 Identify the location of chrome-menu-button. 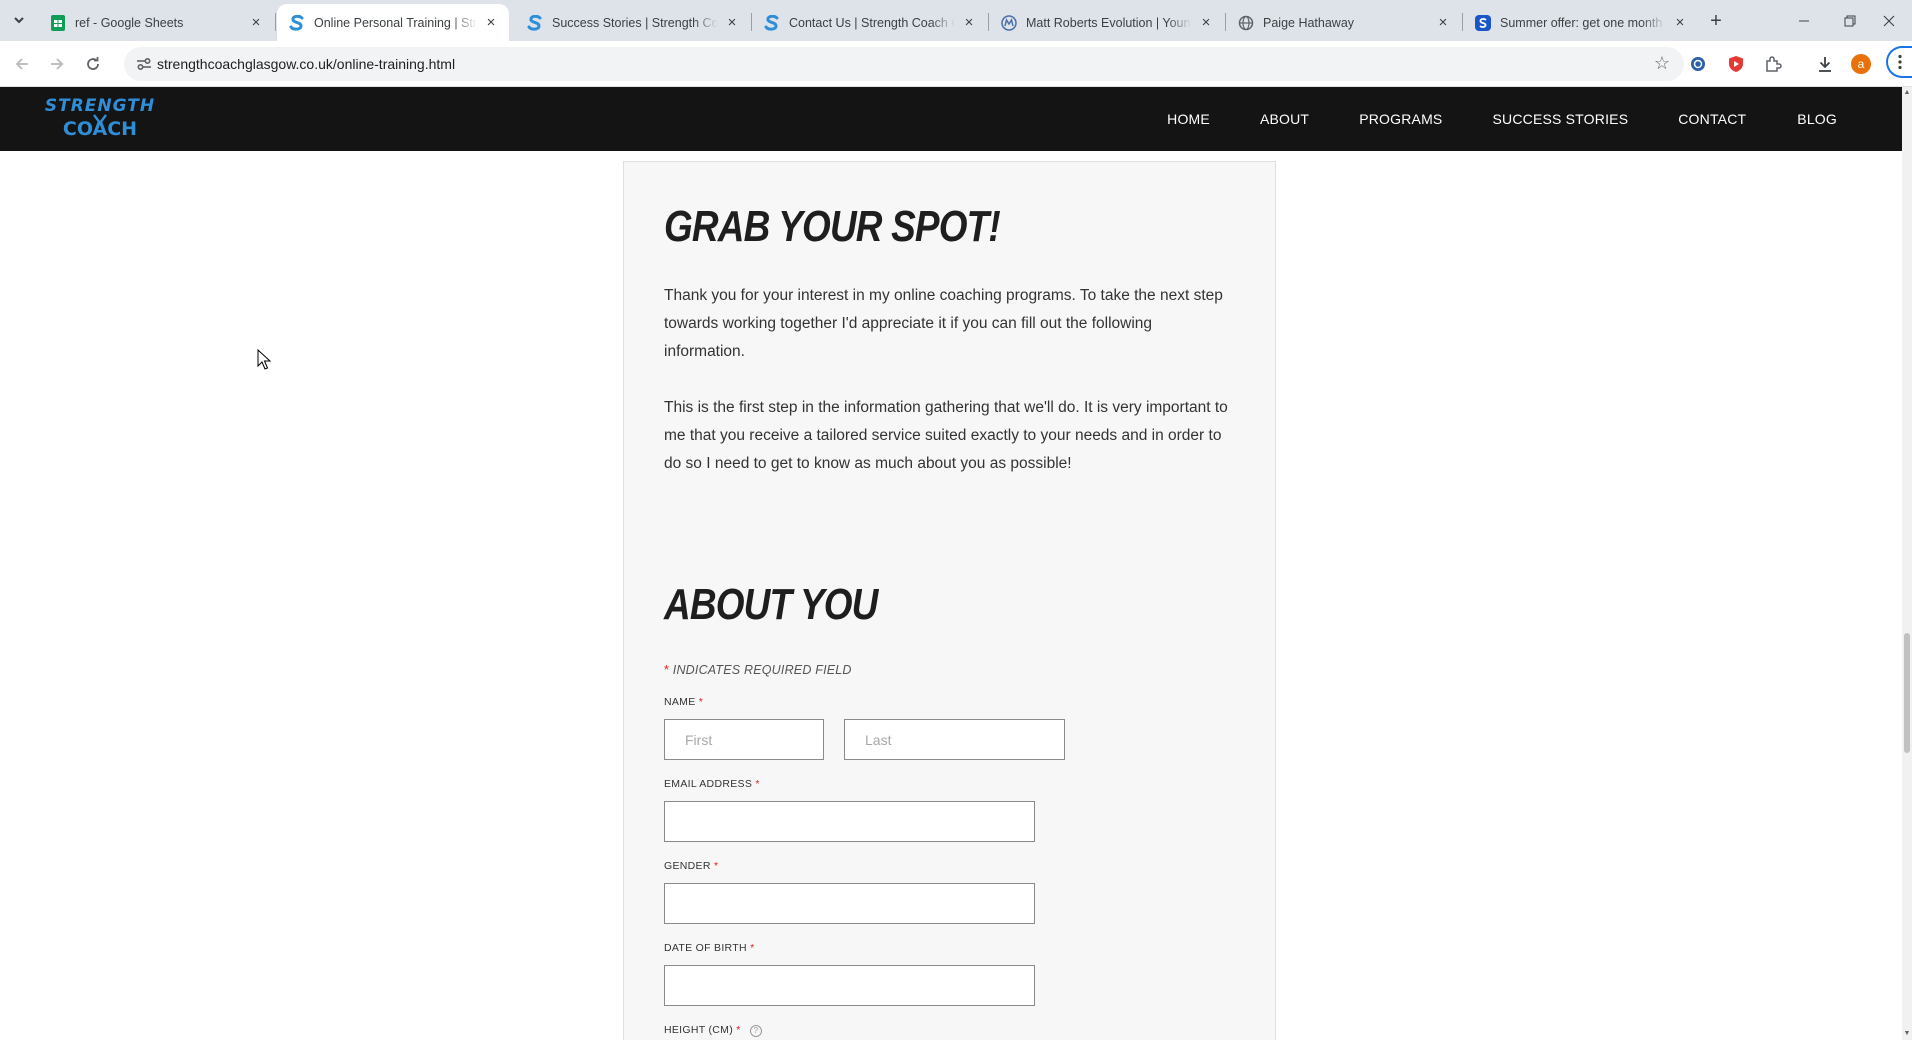
(1898, 62).